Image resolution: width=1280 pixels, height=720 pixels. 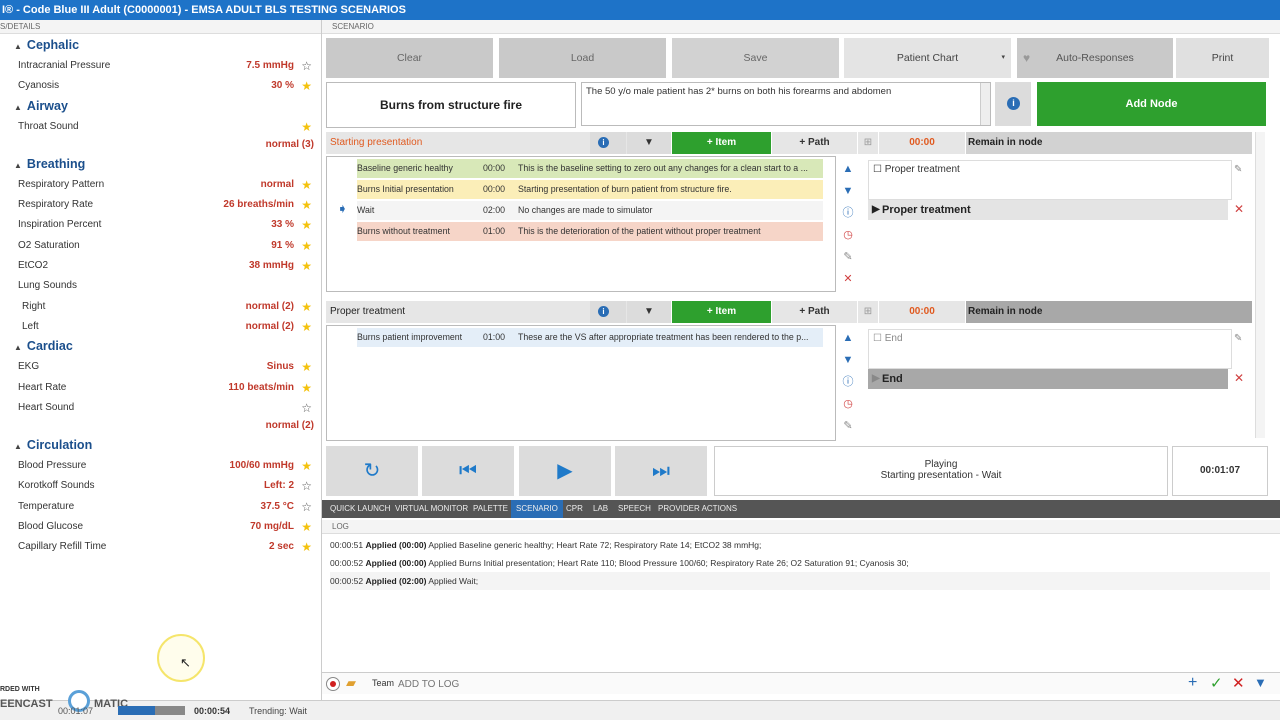 I want to click on node2-remain: Remain in node, so click(x=1109, y=312).